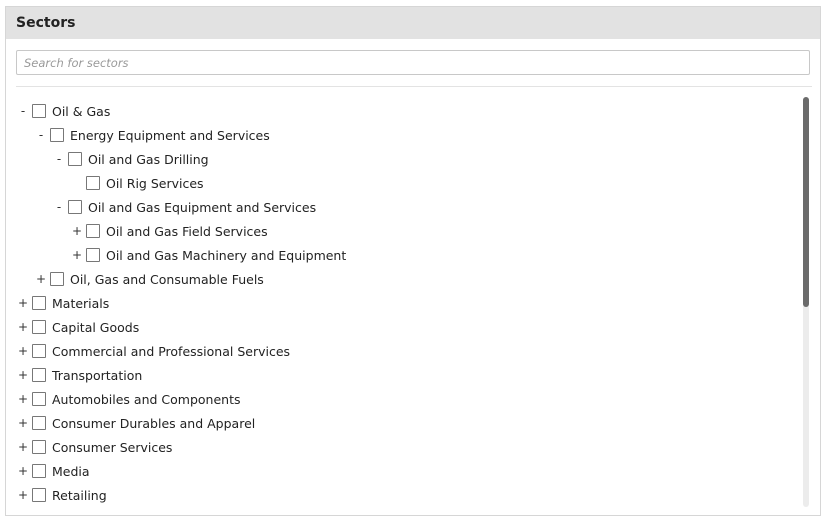  I want to click on tree-item-label: Oil Rig Services, so click(155, 183).